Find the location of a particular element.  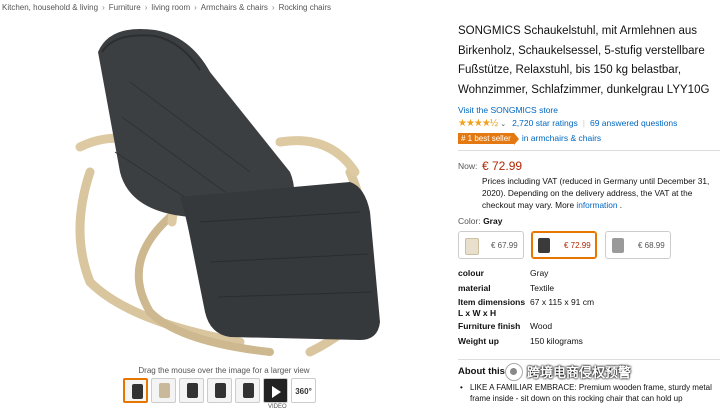

star-rating-icon: ★★★★½ is located at coordinates (478, 123).